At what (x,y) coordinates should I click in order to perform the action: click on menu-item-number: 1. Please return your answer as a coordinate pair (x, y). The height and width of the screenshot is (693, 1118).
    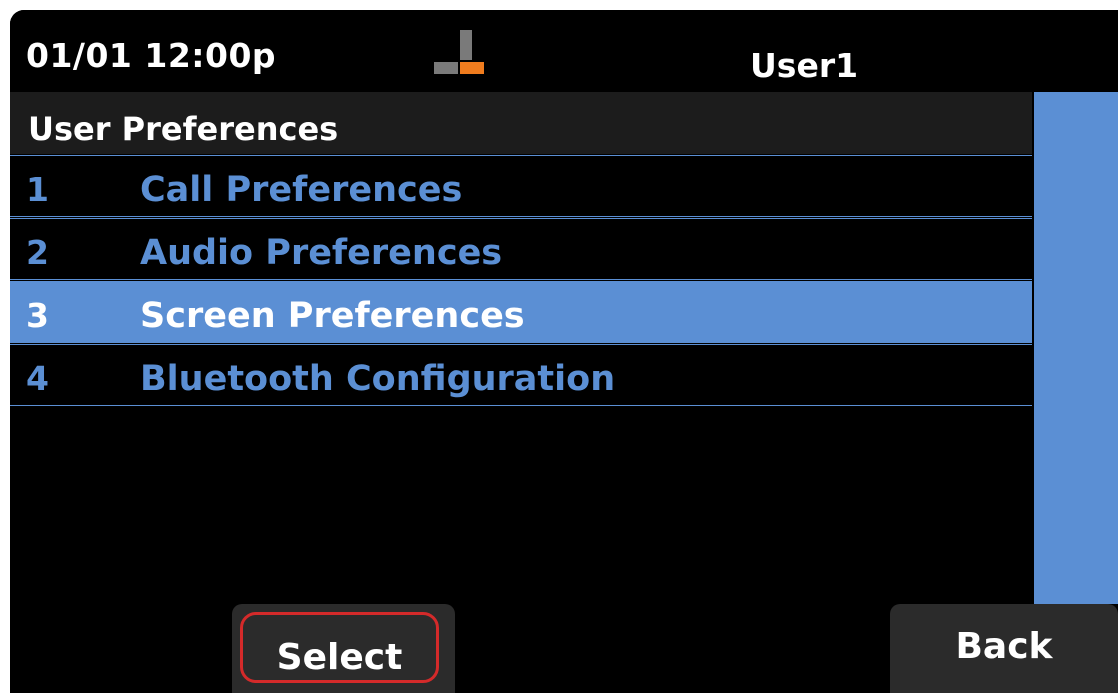
    Looking at the image, I should click on (37, 189).